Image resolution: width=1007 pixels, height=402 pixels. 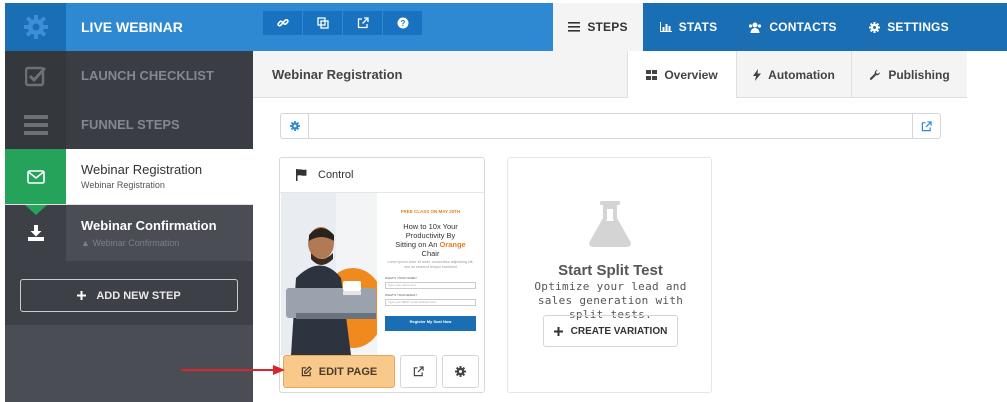 I want to click on menu-icon, so click(x=574, y=27).